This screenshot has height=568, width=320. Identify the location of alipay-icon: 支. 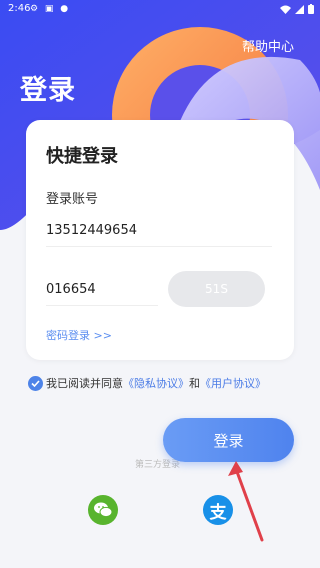
(218, 512).